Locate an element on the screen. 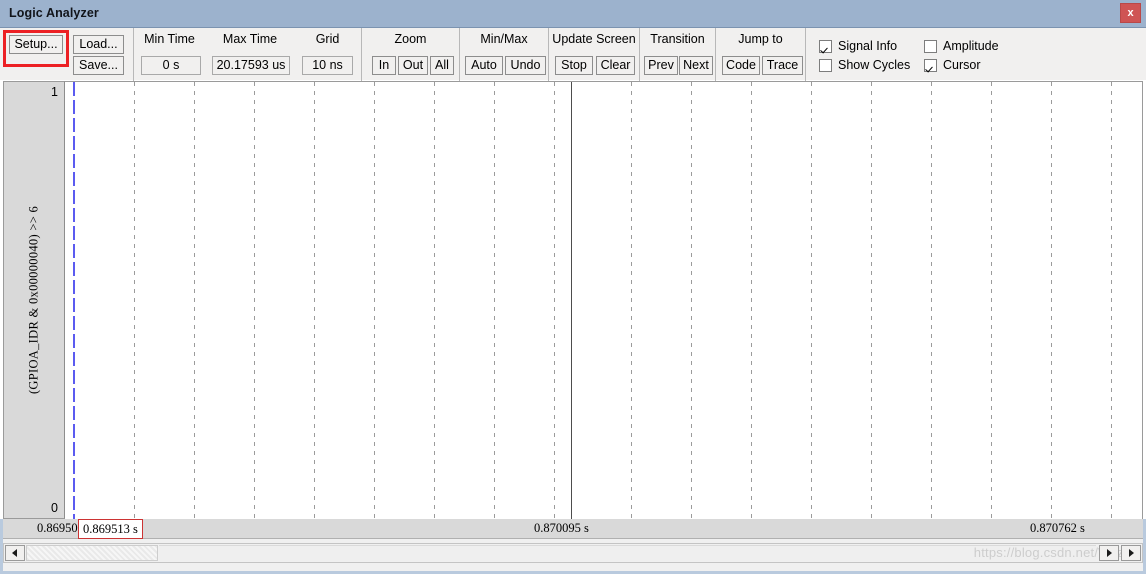 The width and height of the screenshot is (1146, 574). checkbox-show-cycles-box is located at coordinates (825, 65).